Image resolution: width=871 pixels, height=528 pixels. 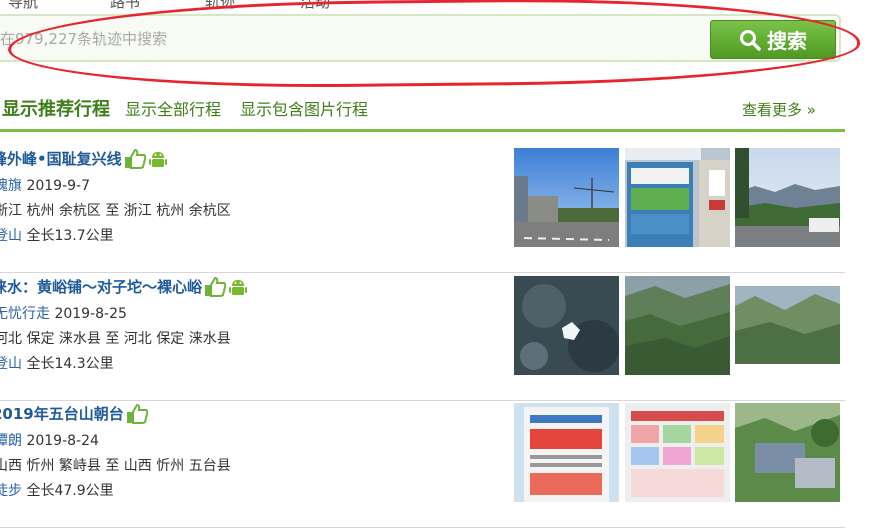 What do you see at coordinates (115, 211) in the screenshot?
I see `track-route: 浙江 杭州 余杭区 至 浙江 杭州 余杭区` at bounding box center [115, 211].